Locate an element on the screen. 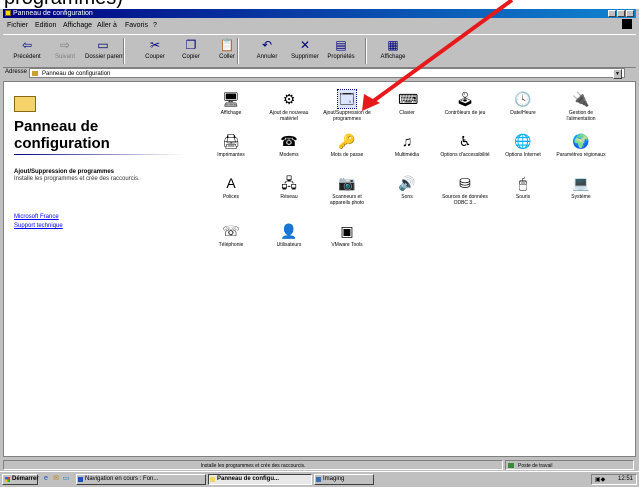  control-panel-item-label: Multimédia is located at coordinates (407, 155).